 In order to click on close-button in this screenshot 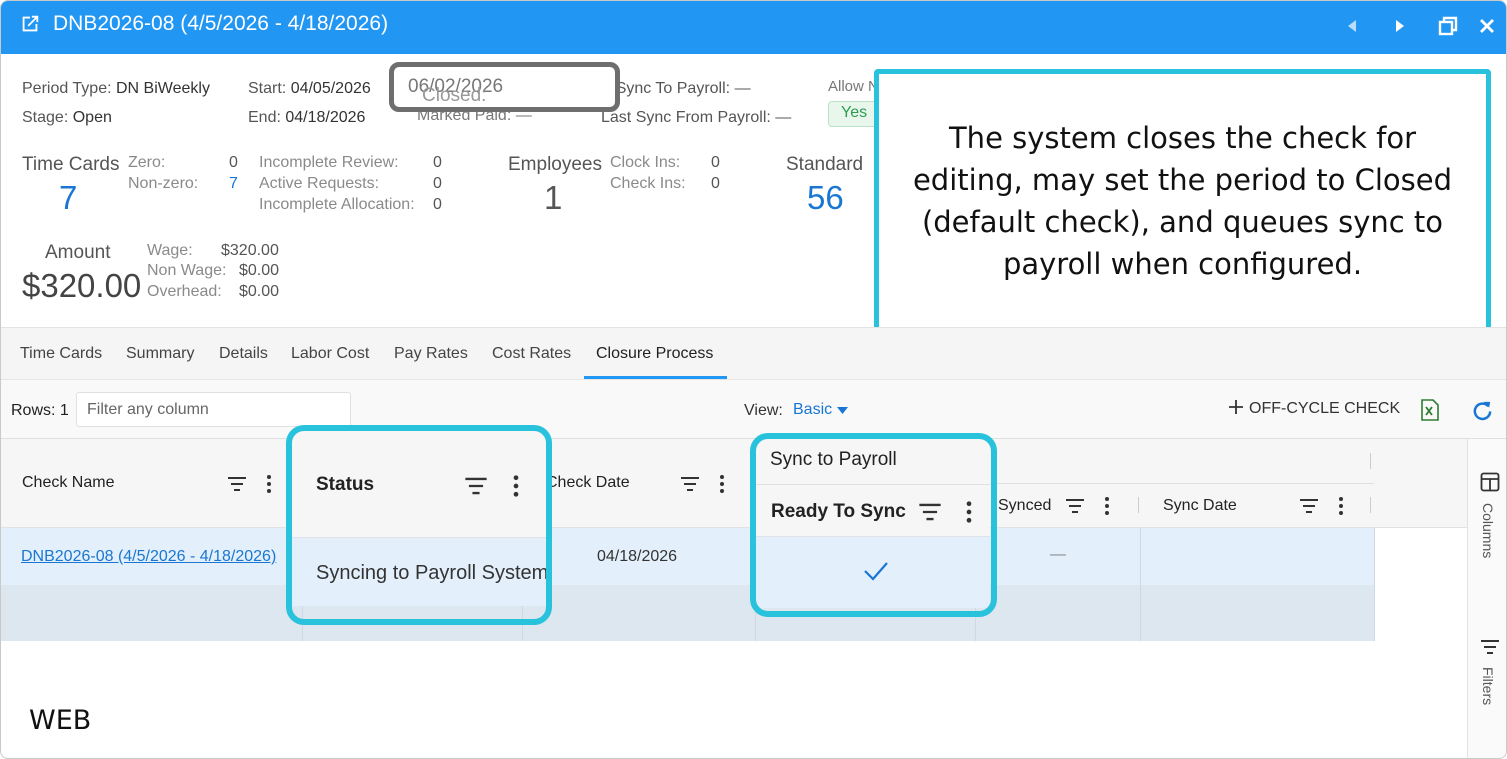, I will do `click(1487, 26)`.